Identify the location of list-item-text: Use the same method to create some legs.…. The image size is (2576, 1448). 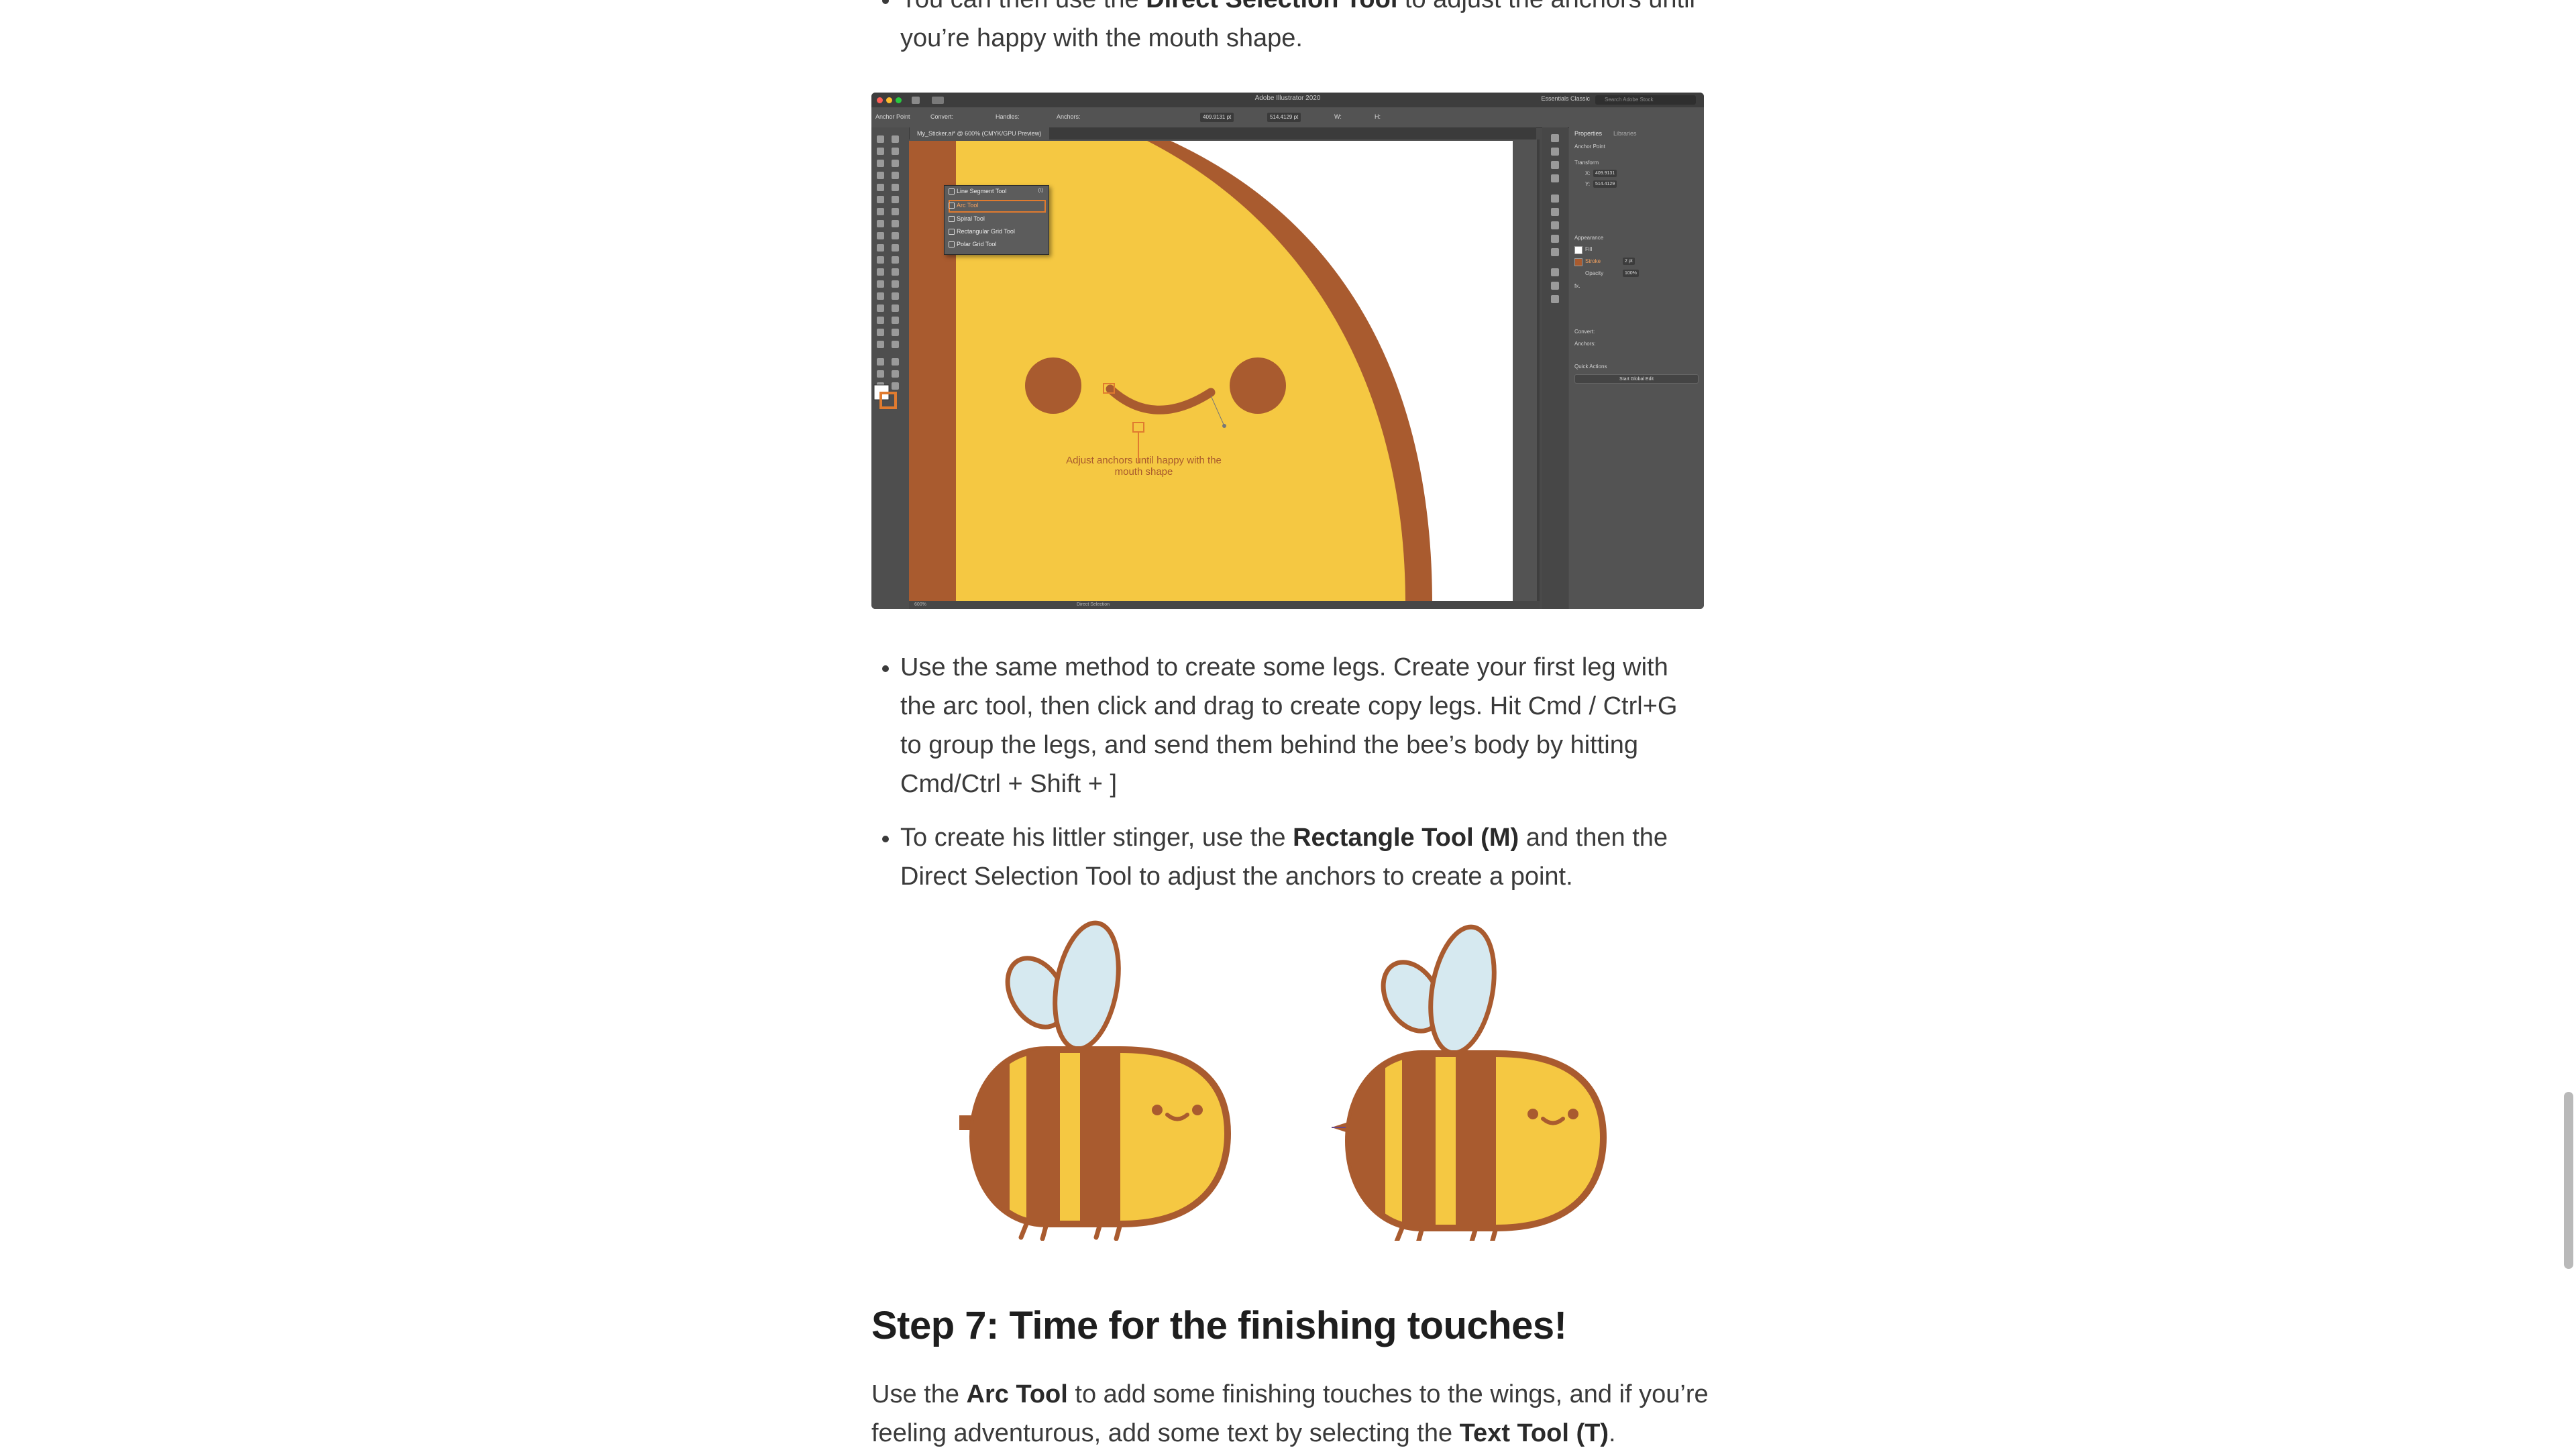
(1289, 725).